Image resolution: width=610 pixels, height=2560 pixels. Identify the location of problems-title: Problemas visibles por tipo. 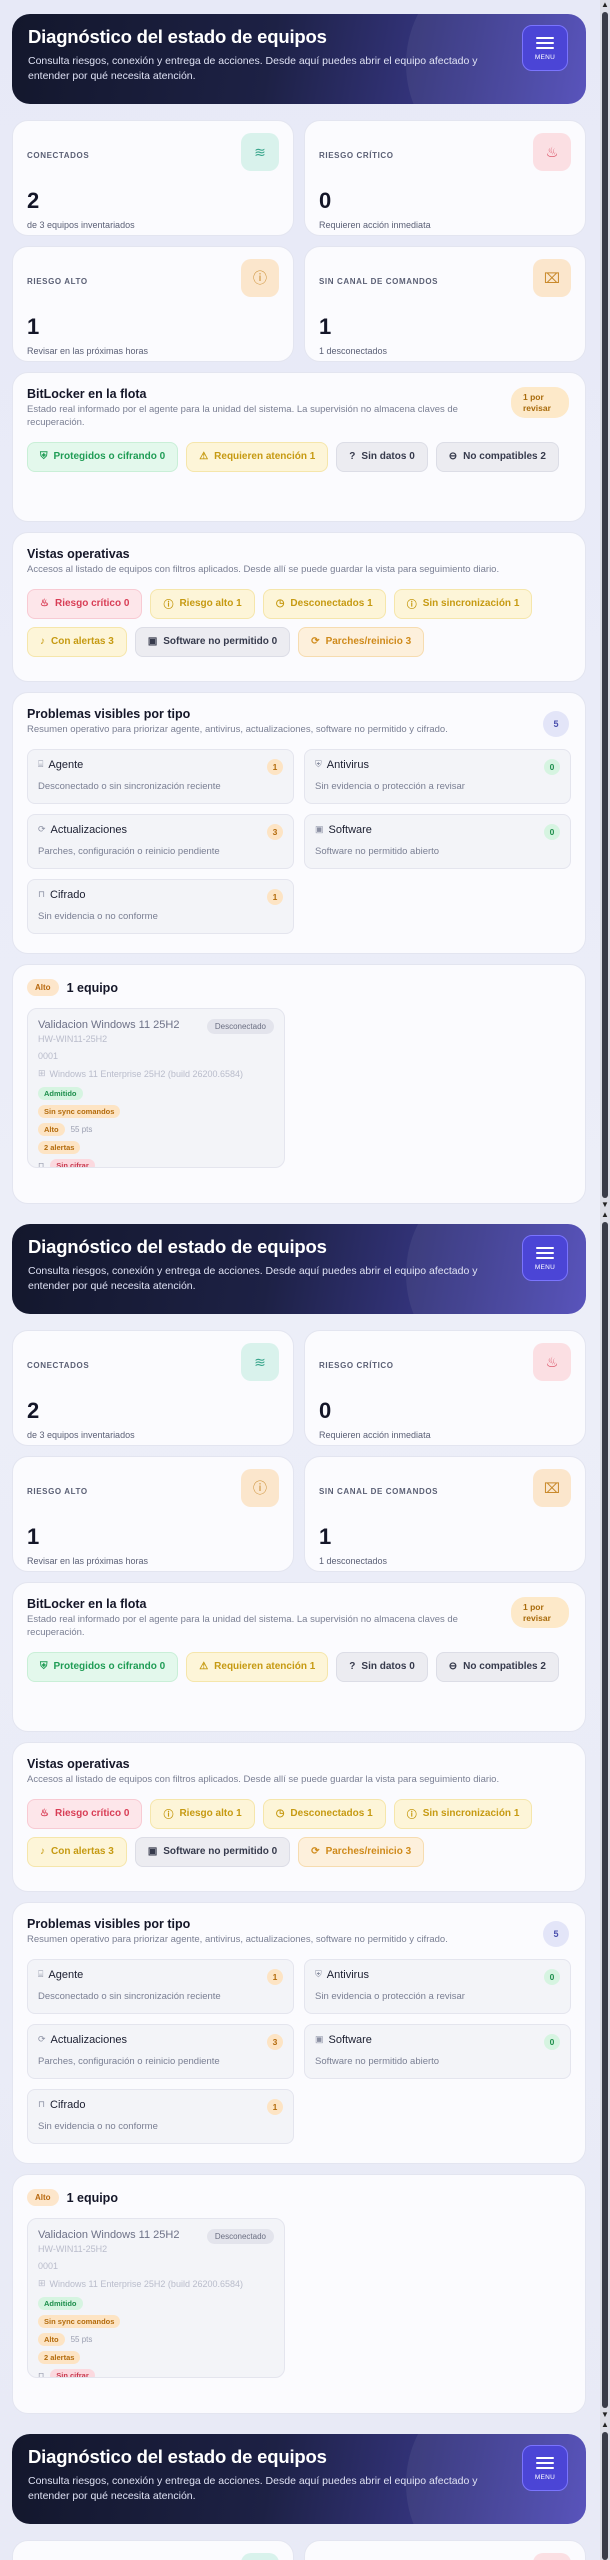
(109, 1924).